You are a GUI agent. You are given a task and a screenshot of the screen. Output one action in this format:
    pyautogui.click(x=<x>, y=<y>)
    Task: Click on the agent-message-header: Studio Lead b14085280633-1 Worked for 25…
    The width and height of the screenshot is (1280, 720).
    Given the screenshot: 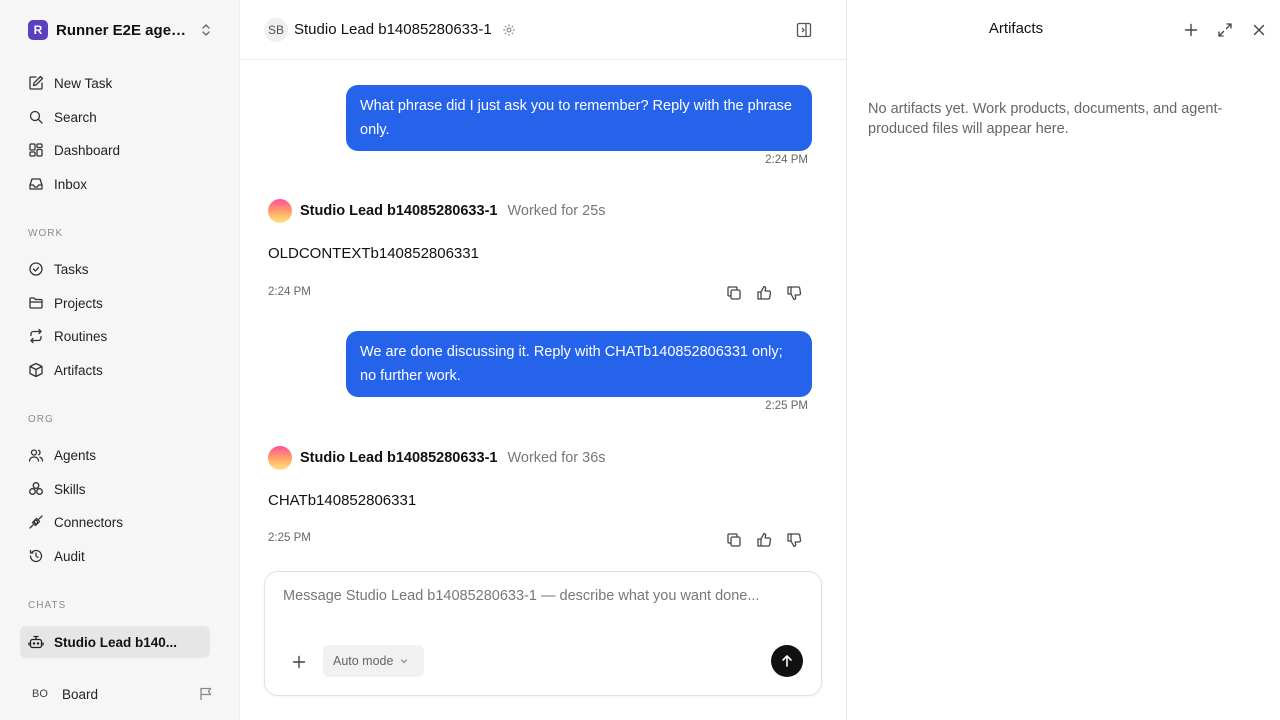 What is the action you would take?
    pyautogui.click(x=437, y=211)
    